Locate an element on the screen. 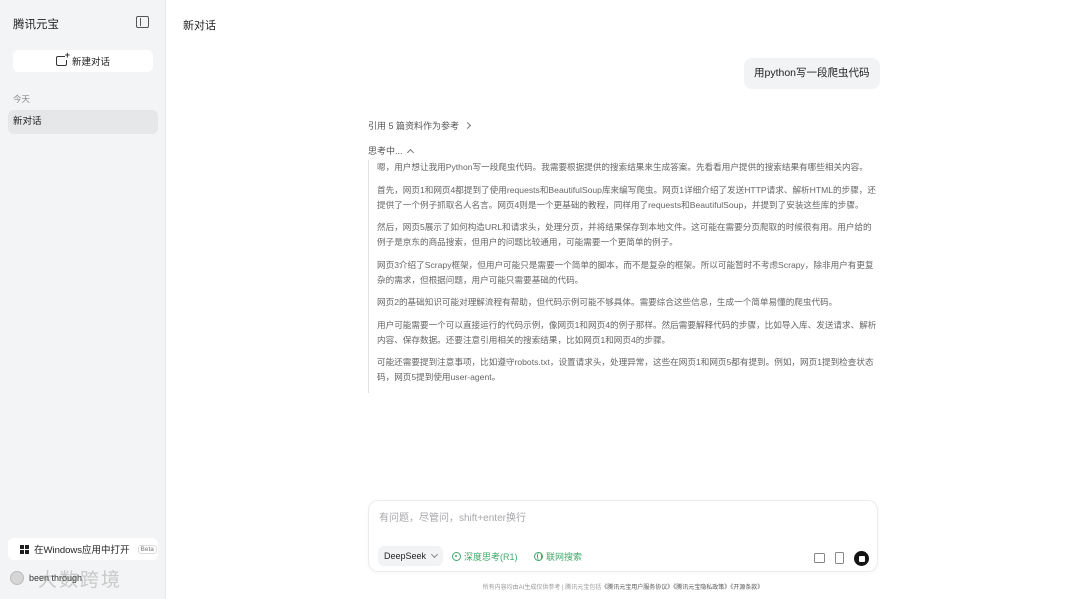  stop-button is located at coordinates (861, 558).